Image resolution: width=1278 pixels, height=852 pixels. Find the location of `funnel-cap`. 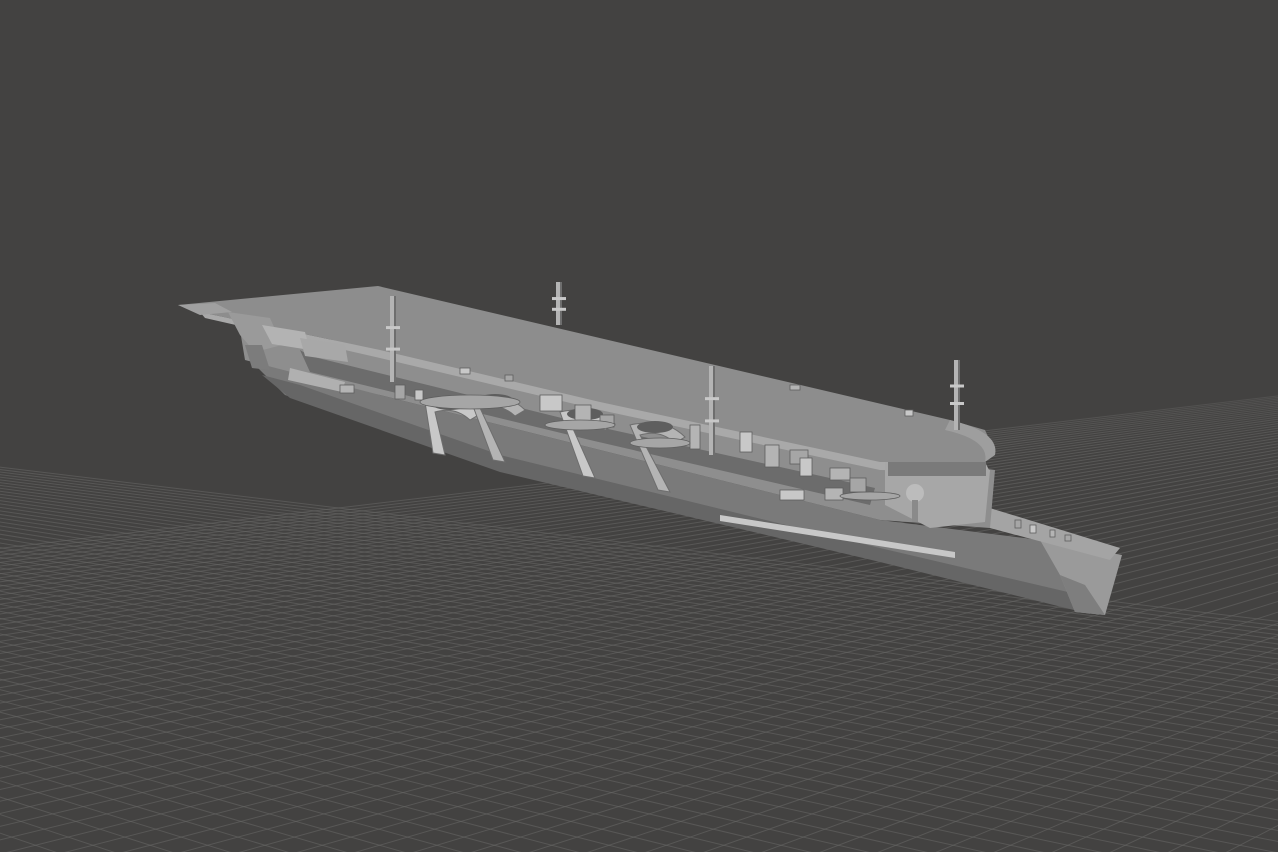

funnel-cap is located at coordinates (655, 427).